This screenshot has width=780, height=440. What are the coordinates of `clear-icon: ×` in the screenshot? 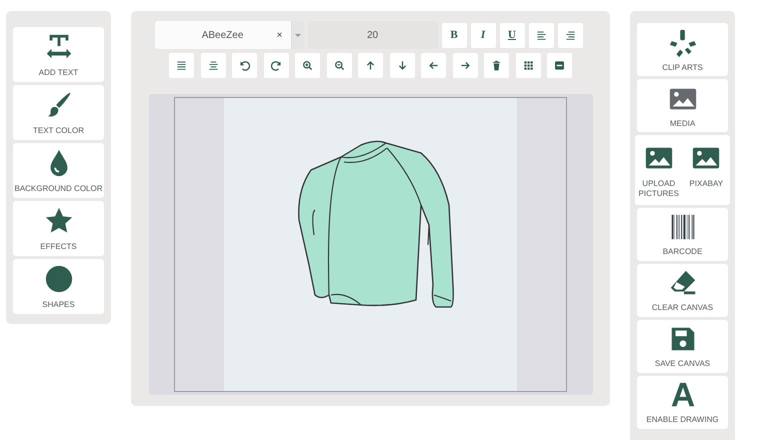 It's located at (279, 35).